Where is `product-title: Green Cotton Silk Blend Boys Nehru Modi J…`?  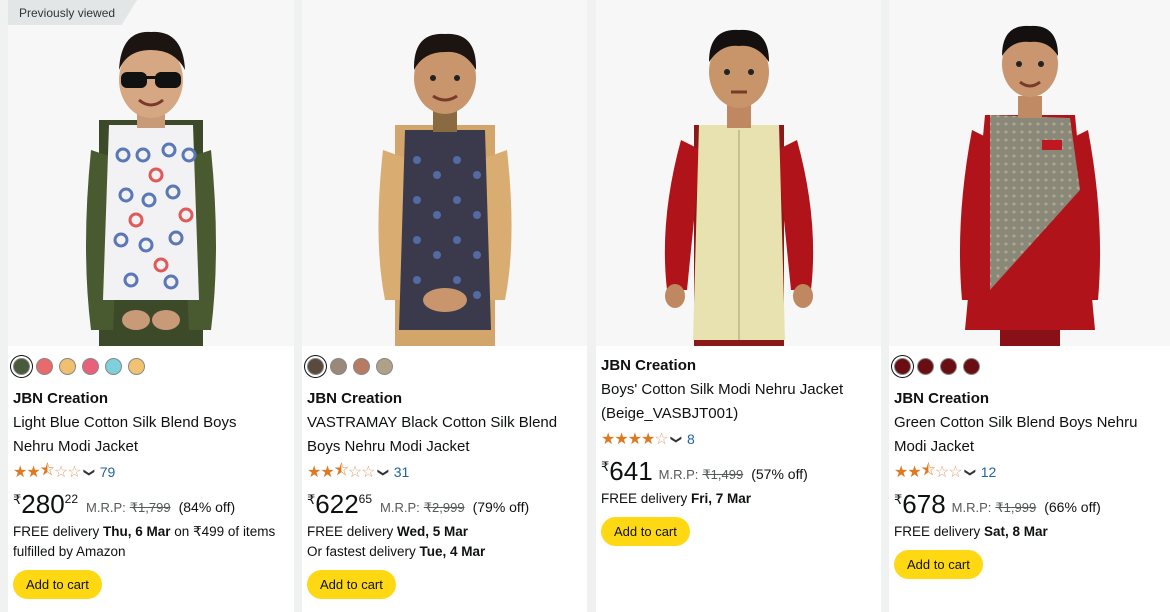 product-title: Green Cotton Silk Blend Boys Nehru Modi J… is located at coordinates (1030, 435).